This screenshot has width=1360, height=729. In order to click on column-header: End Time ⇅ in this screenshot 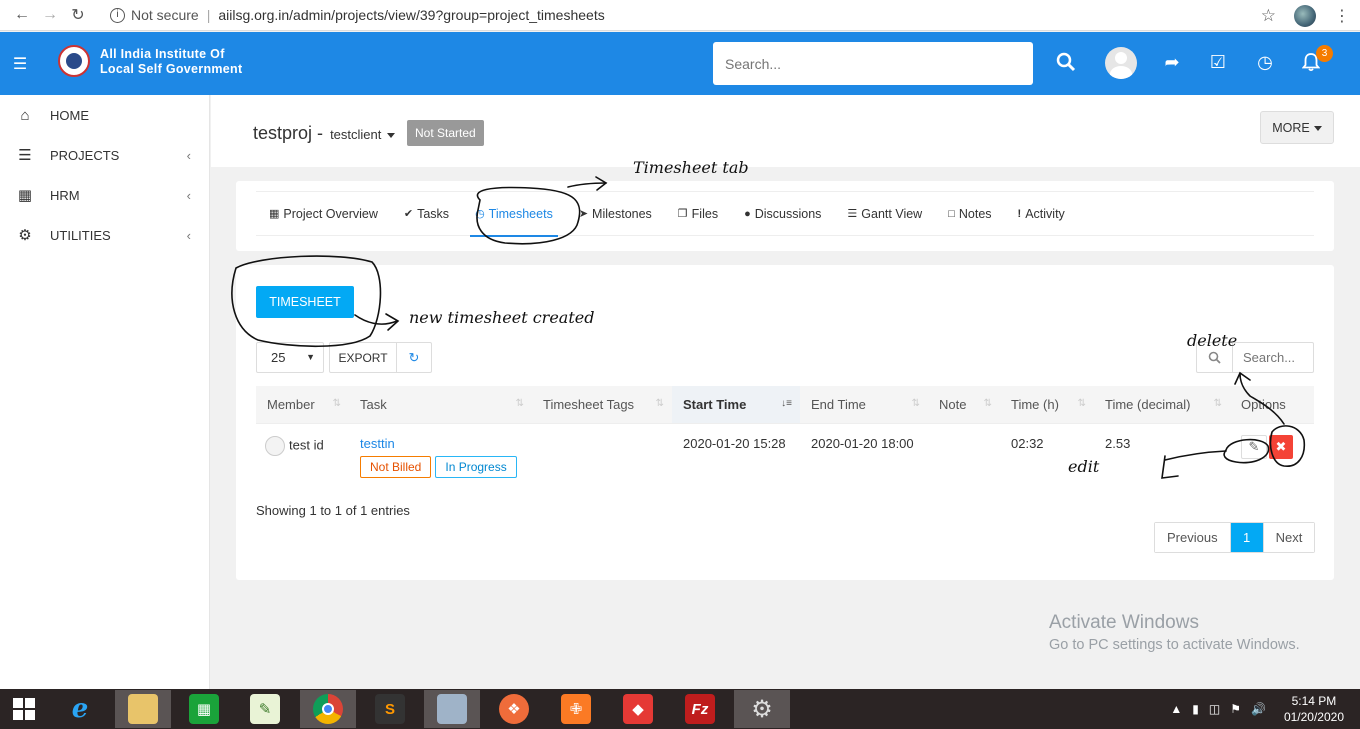, I will do `click(864, 405)`.